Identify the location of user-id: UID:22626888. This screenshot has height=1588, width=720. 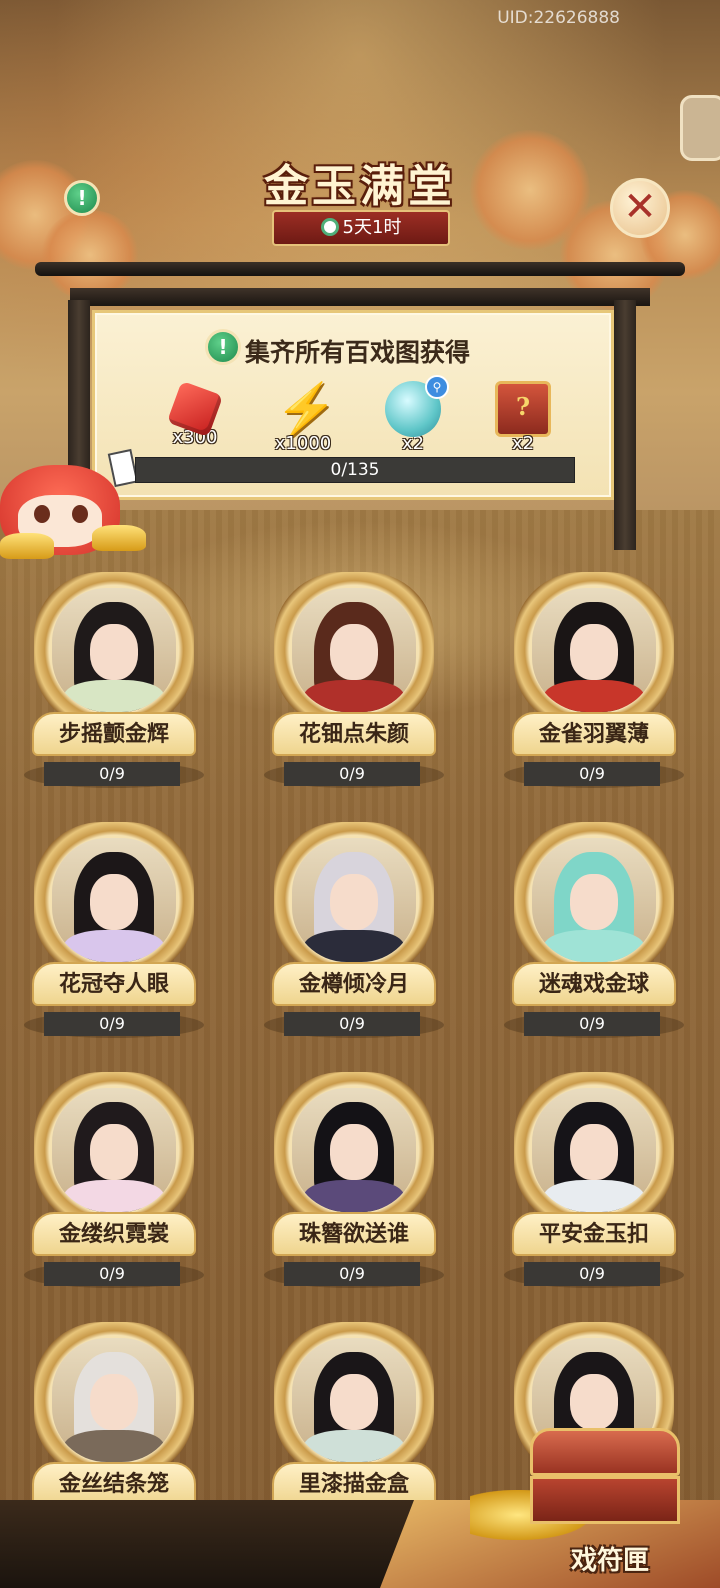
(558, 18).